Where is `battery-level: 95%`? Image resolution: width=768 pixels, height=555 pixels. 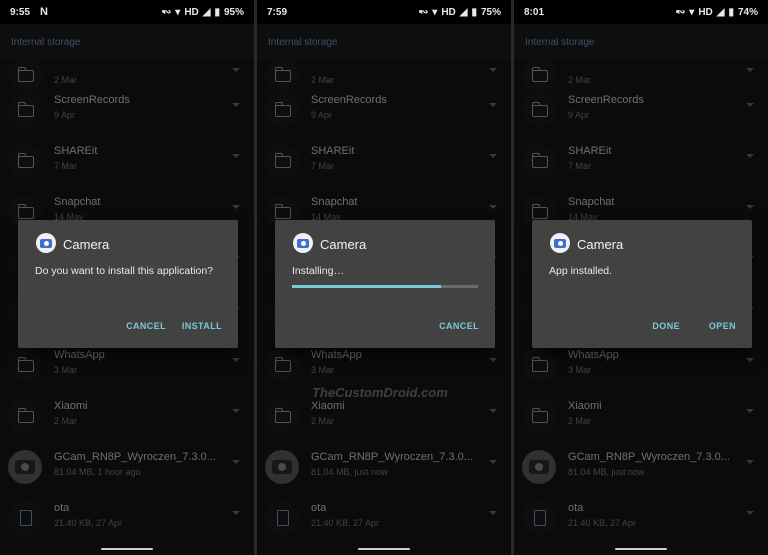
battery-level: 95% is located at coordinates (233, 12).